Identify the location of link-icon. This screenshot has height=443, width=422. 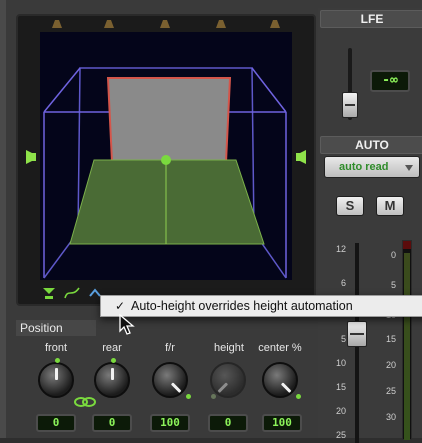
(85, 402).